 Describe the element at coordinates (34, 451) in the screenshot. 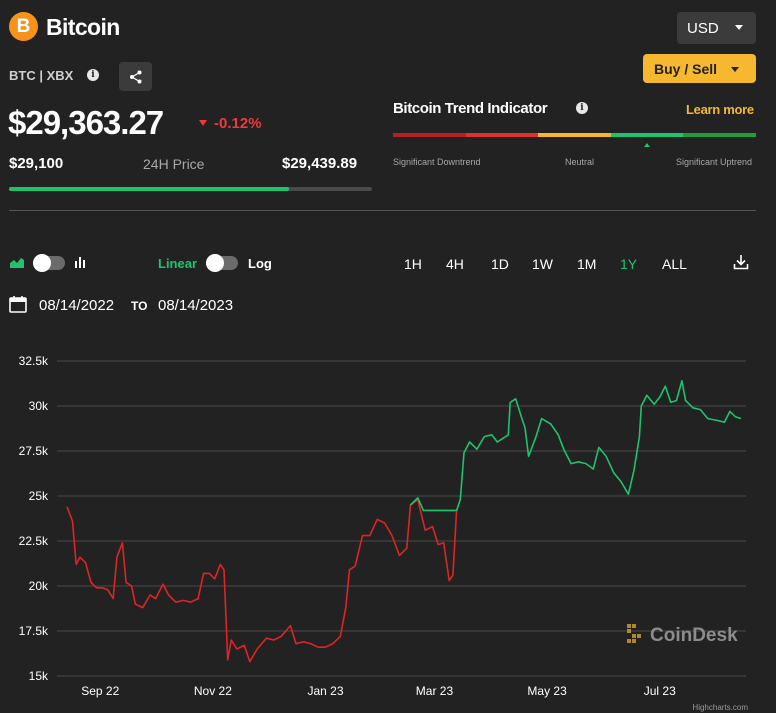

I see `y-tick-label: 27.5k` at that location.